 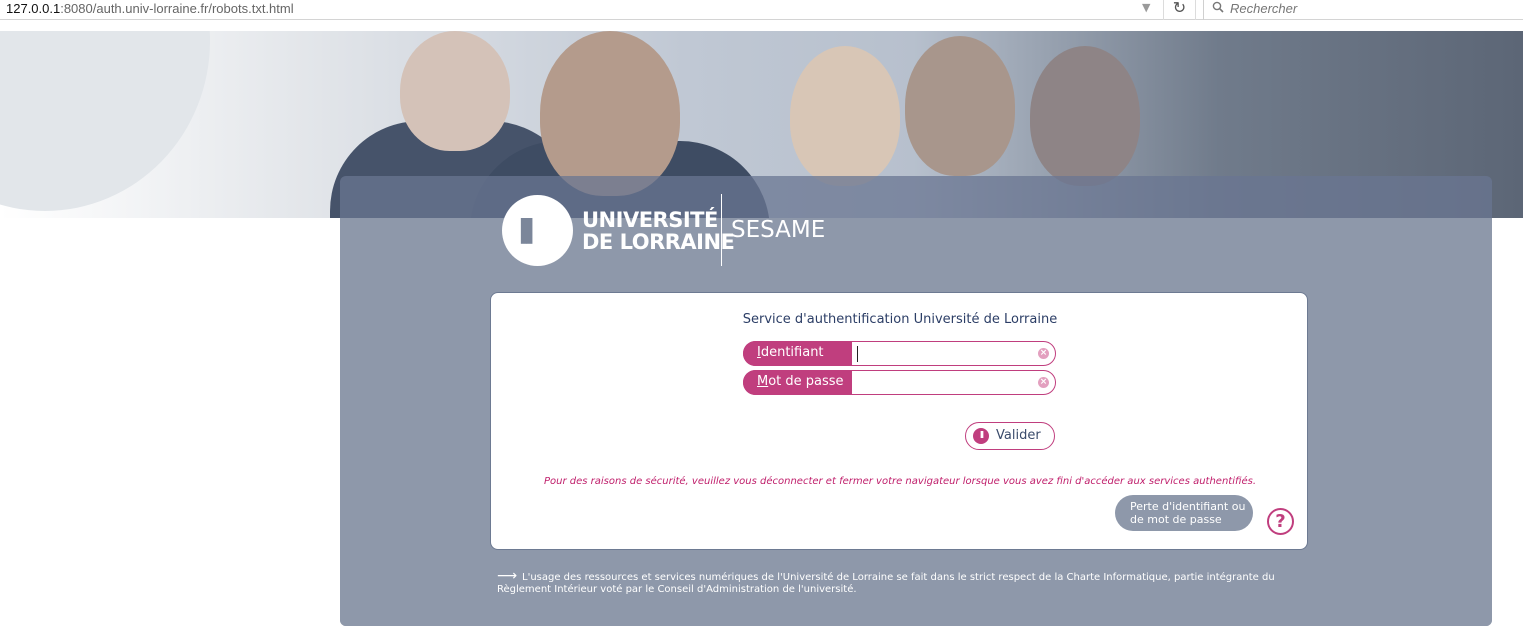 I want to click on password-field: Mot de passe ×, so click(x=899, y=382).